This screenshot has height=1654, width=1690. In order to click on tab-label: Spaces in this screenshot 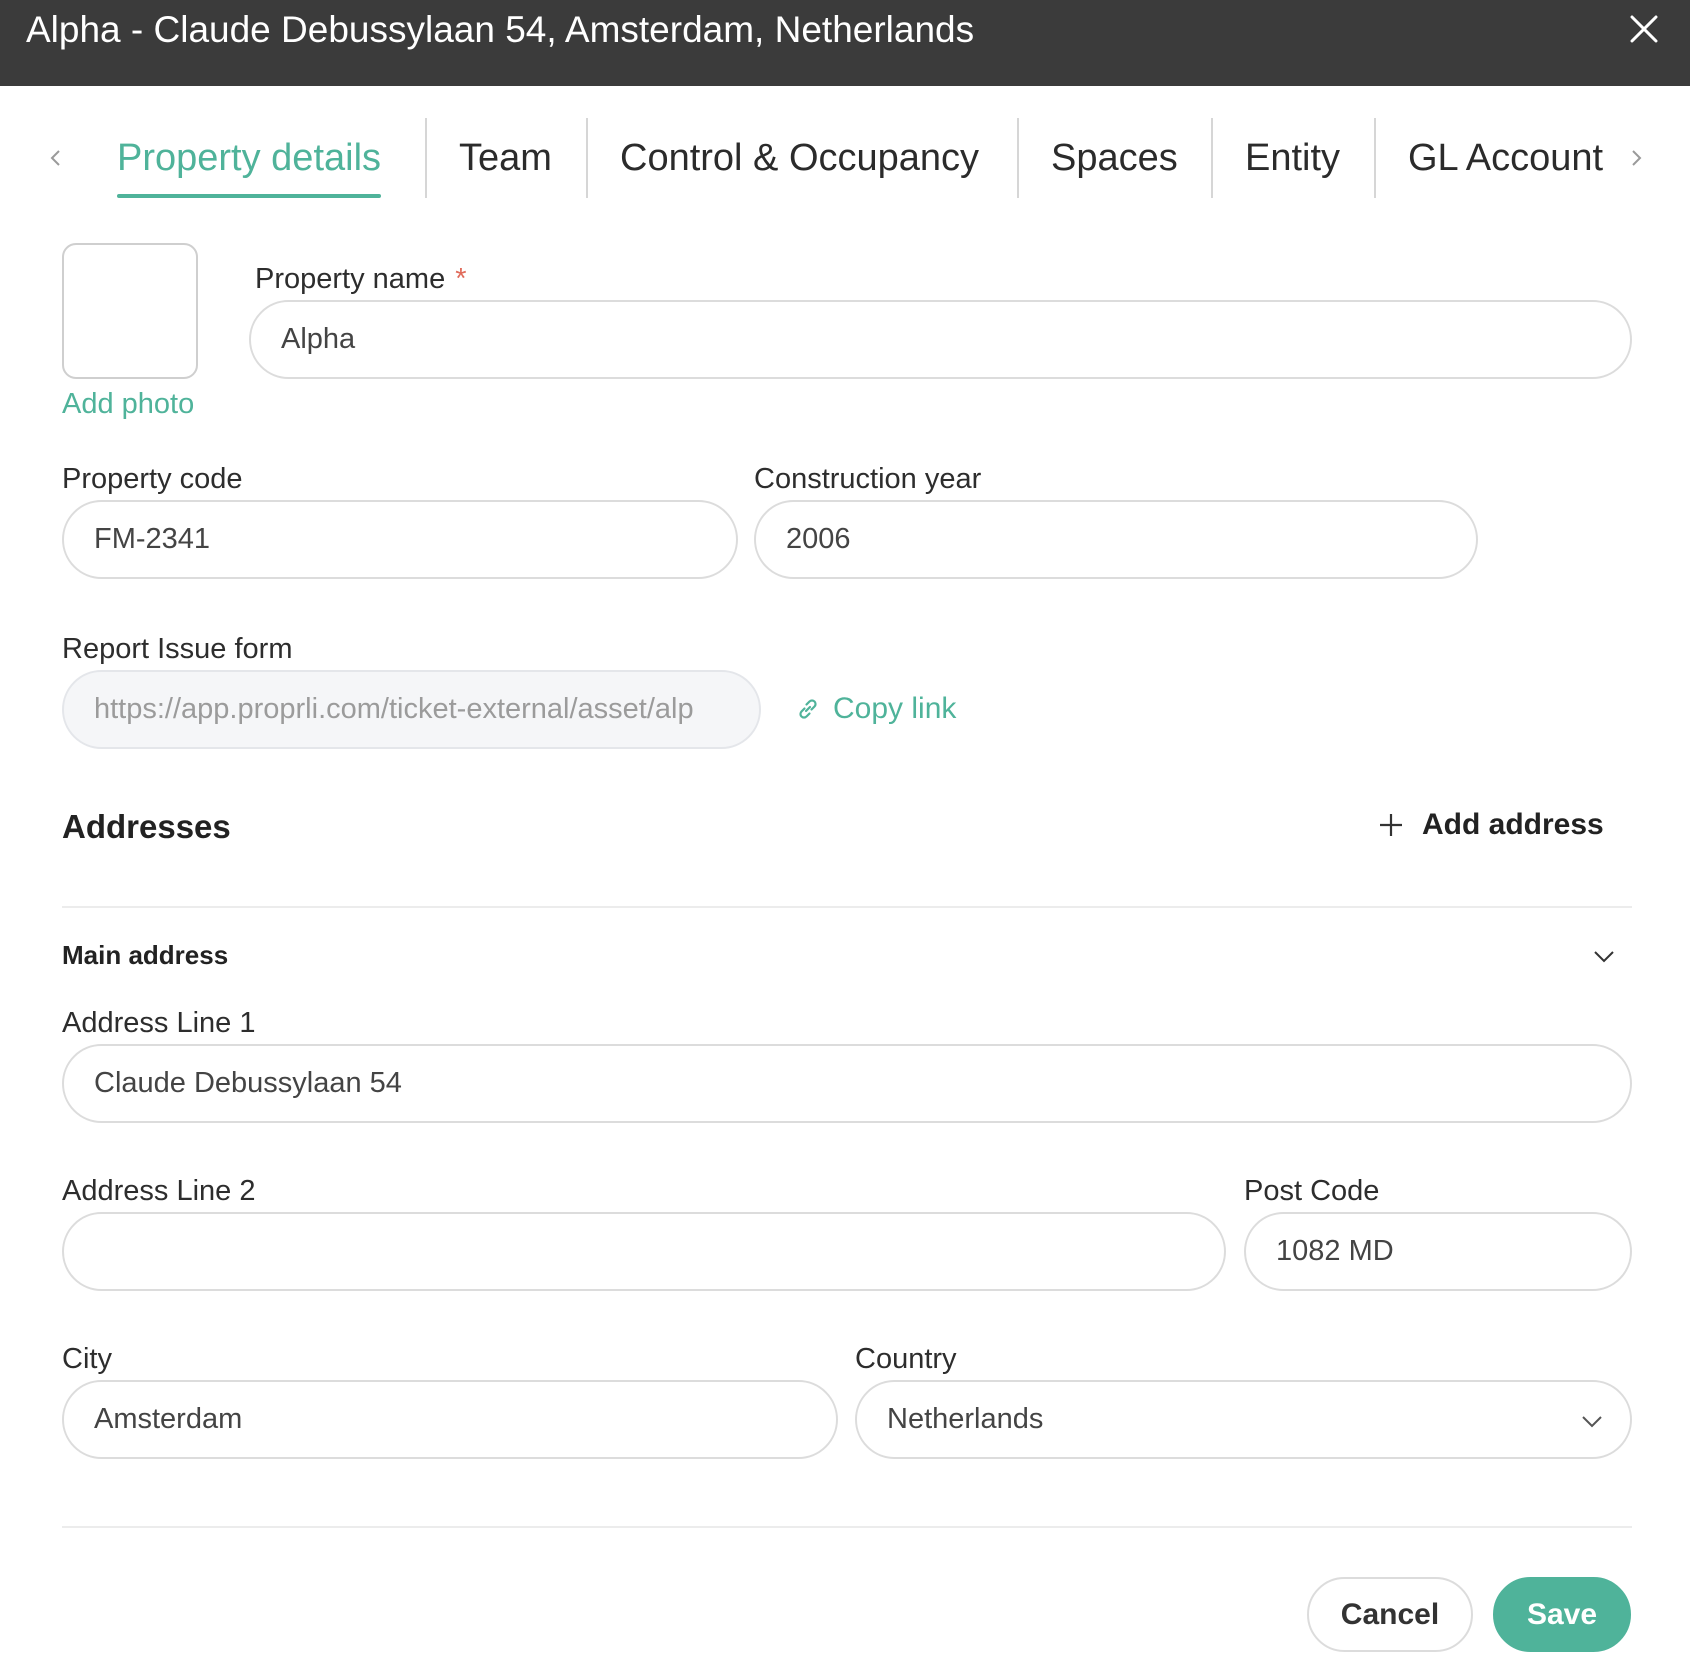, I will do `click(1114, 158)`.